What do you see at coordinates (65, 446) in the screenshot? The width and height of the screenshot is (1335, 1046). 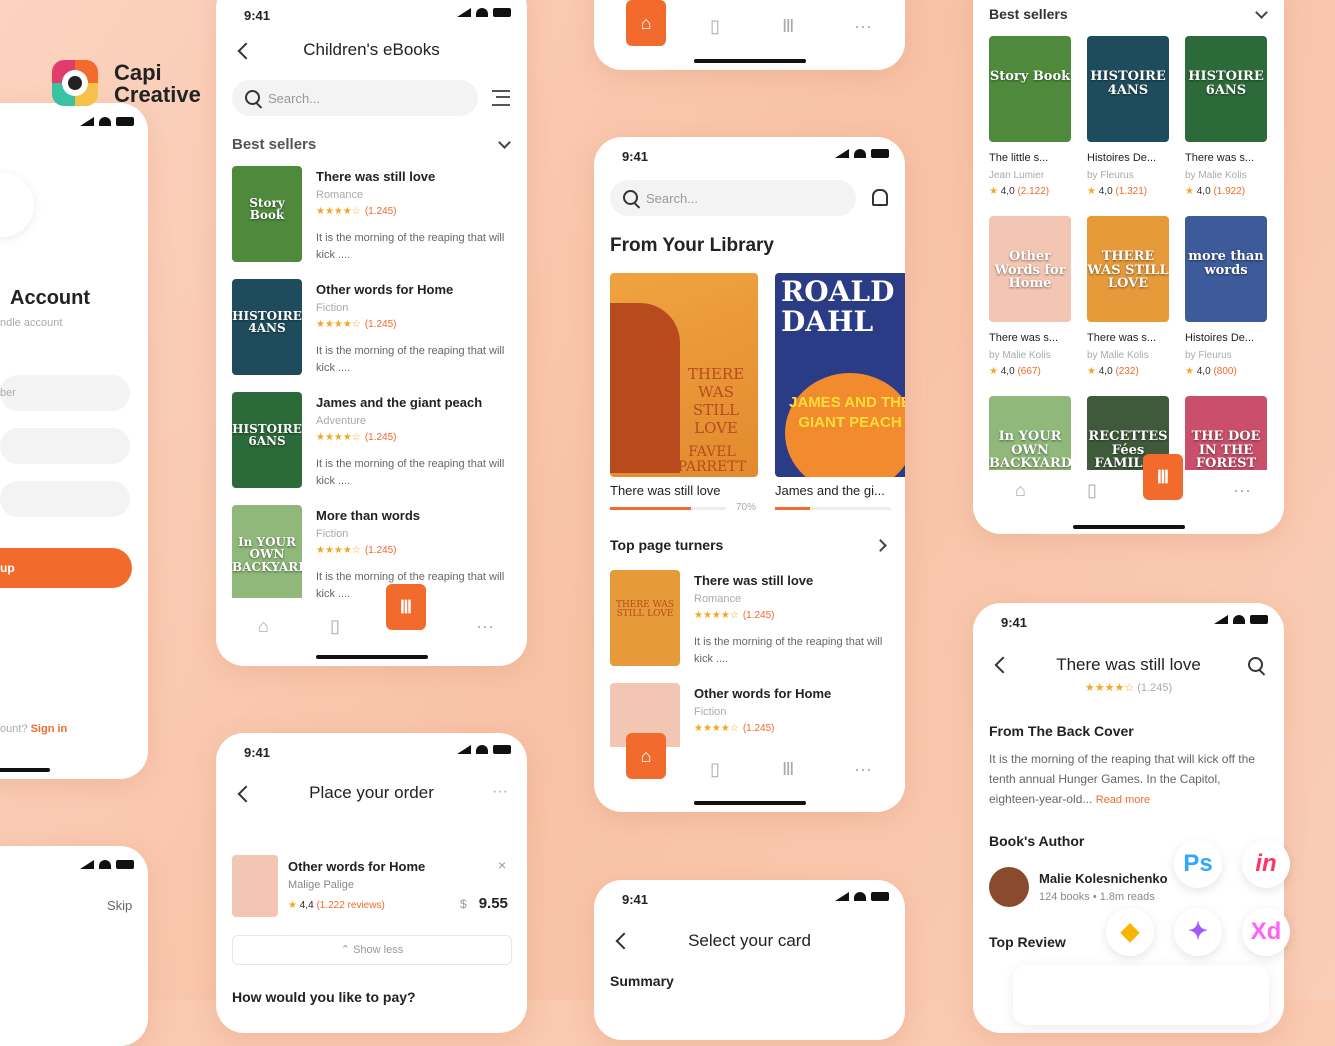 I see `password-field` at bounding box center [65, 446].